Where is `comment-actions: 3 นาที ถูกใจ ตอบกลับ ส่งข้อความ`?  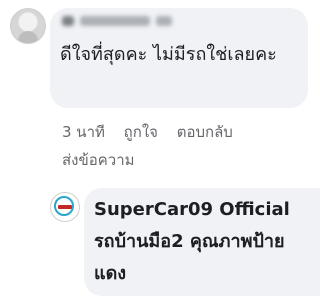 comment-actions: 3 นาที ถูกใจ ตอบกลับ ส่งข้อความ is located at coordinates (187, 146).